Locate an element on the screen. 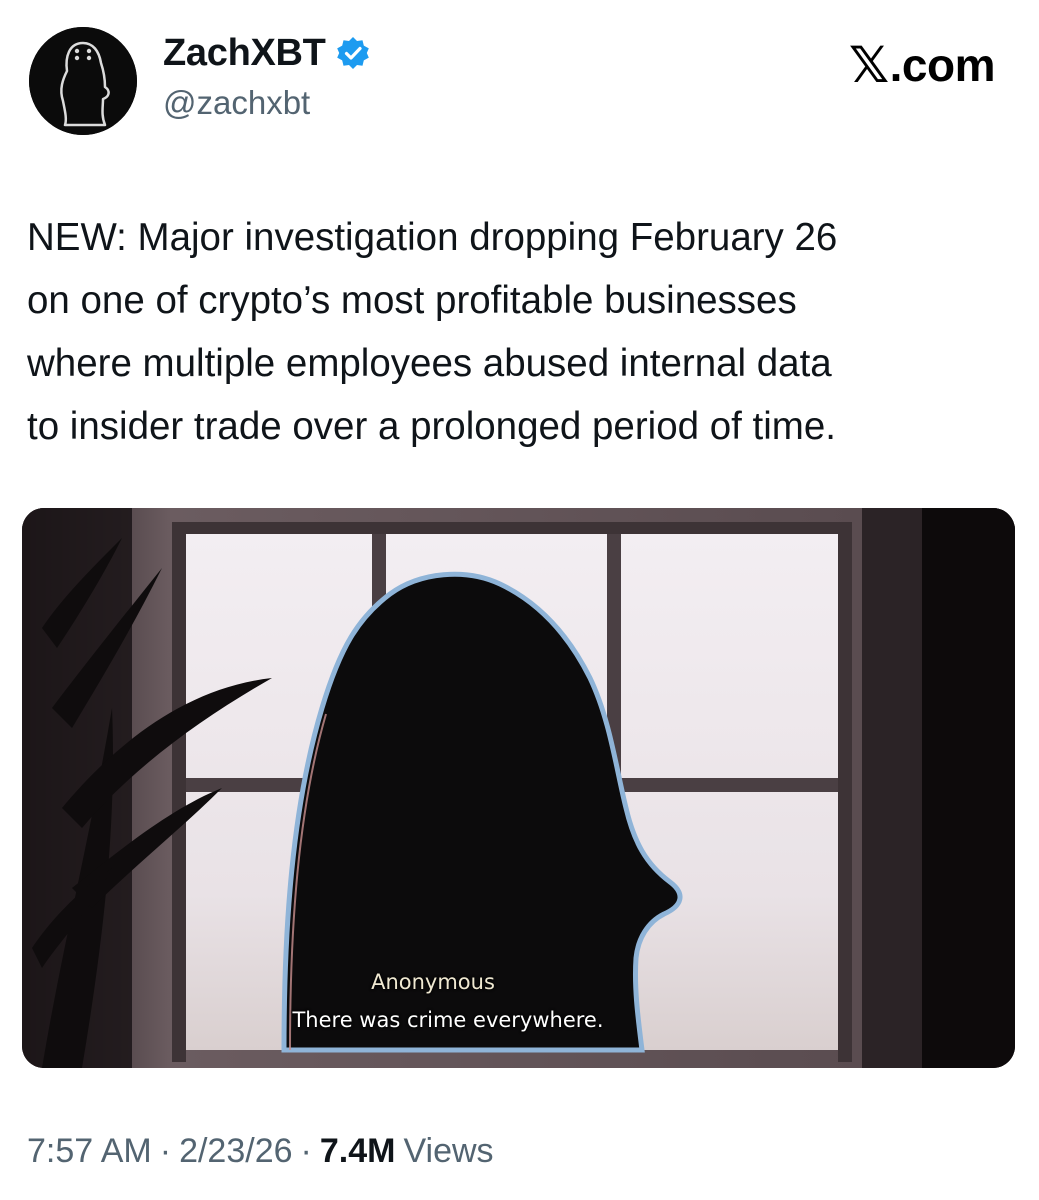 The width and height of the screenshot is (1039, 1200). brand-domain: .com is located at coordinates (942, 65).